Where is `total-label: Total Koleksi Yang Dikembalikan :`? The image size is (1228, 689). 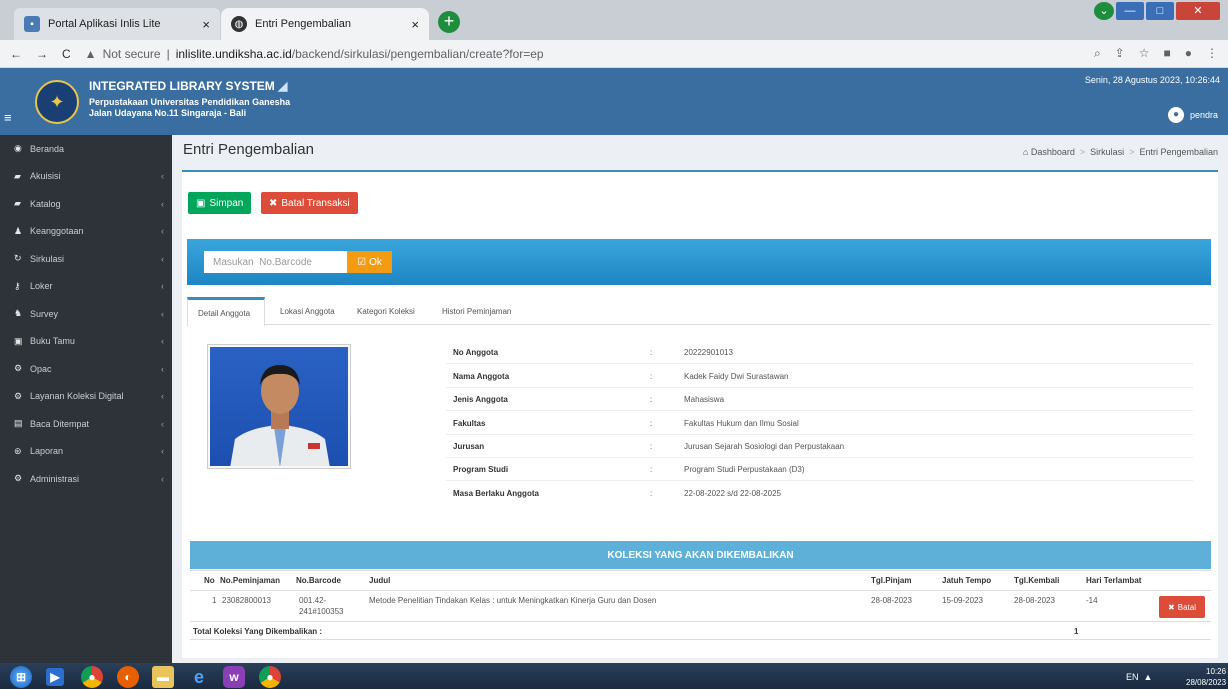
total-label: Total Koleksi Yang Dikembalikan : is located at coordinates (258, 631).